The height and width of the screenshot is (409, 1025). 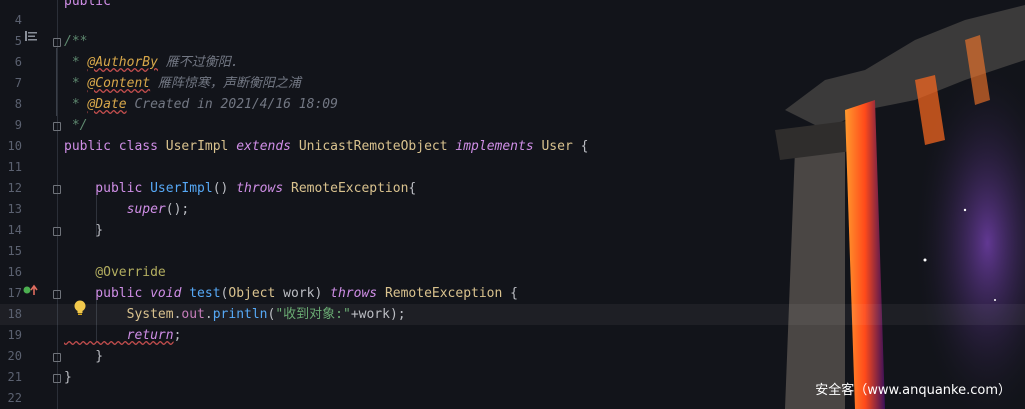 I want to click on code-line: 7 * @Content 雁阵惊寒，声断衡阳之浦, so click(x=512, y=83).